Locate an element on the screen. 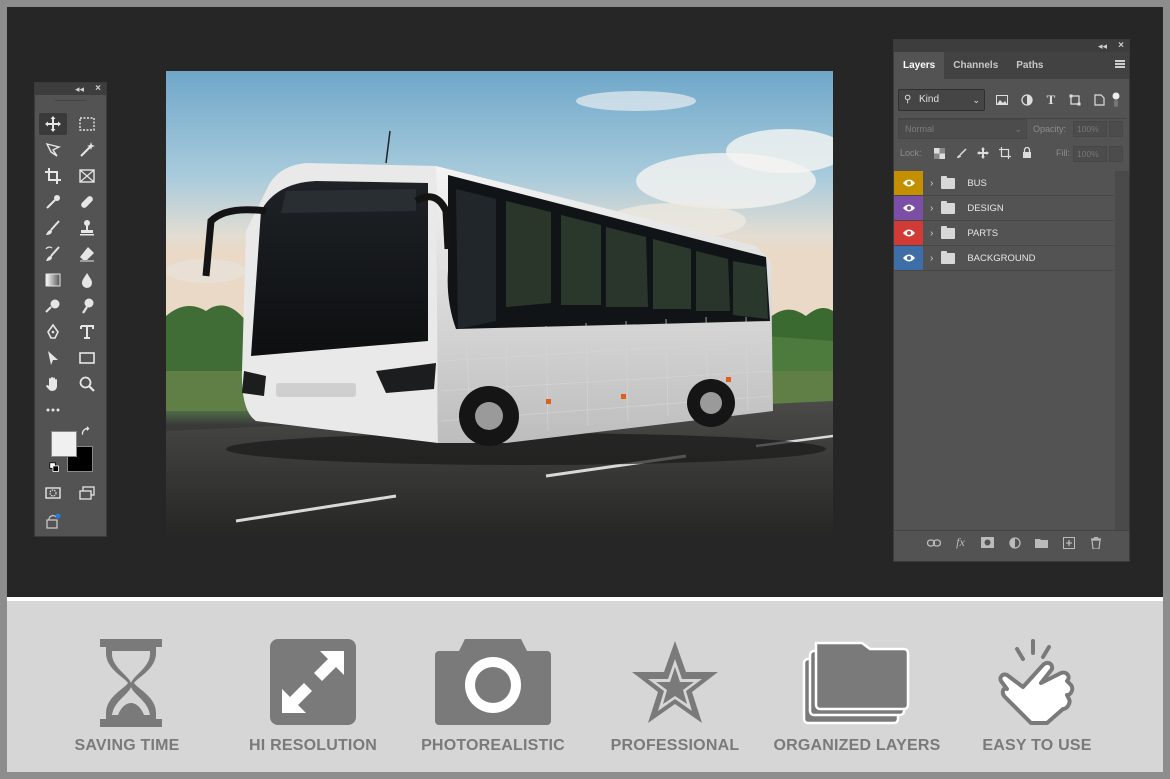  feature-saving-time: SAVING TIME is located at coordinates (131, 686).